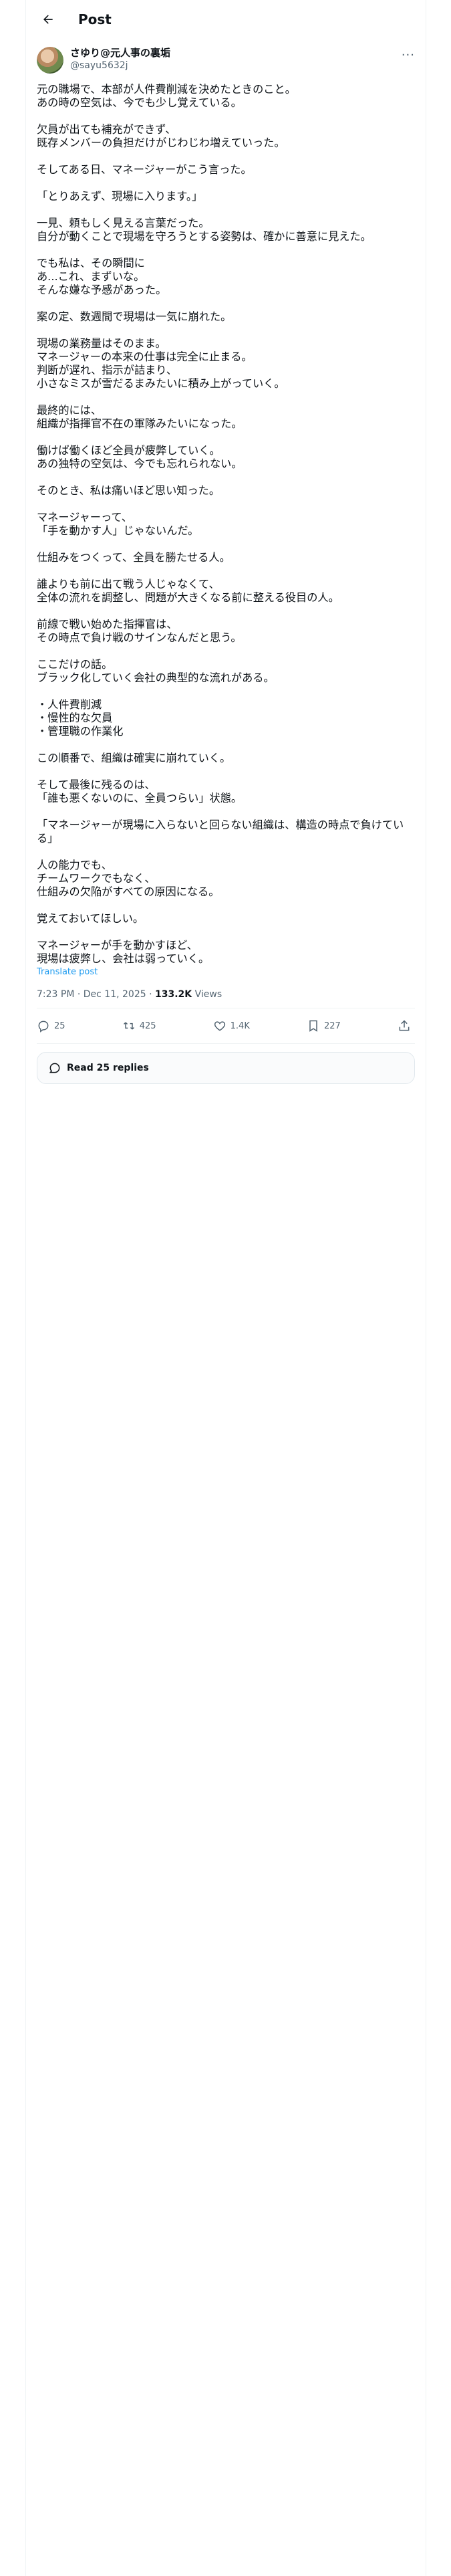 Image resolution: width=451 pixels, height=2576 pixels. What do you see at coordinates (43, 1027) in the screenshot?
I see `reply-icon` at bounding box center [43, 1027].